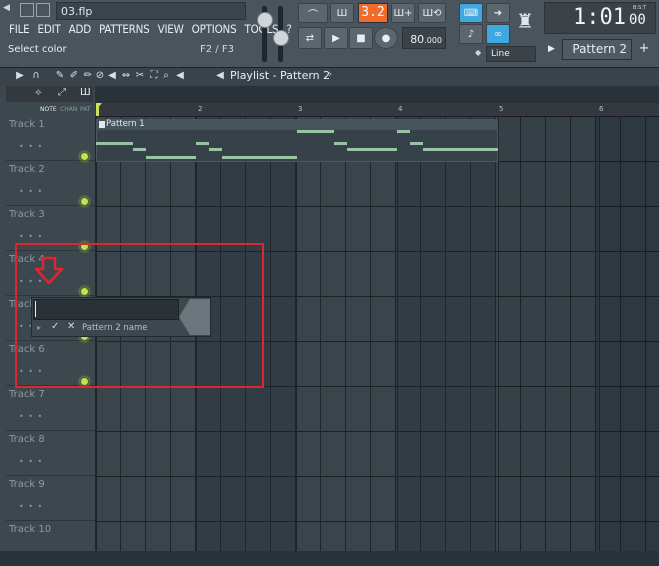 The image size is (659, 566). What do you see at coordinates (501, 109) in the screenshot?
I see `ruler-label: 5` at bounding box center [501, 109].